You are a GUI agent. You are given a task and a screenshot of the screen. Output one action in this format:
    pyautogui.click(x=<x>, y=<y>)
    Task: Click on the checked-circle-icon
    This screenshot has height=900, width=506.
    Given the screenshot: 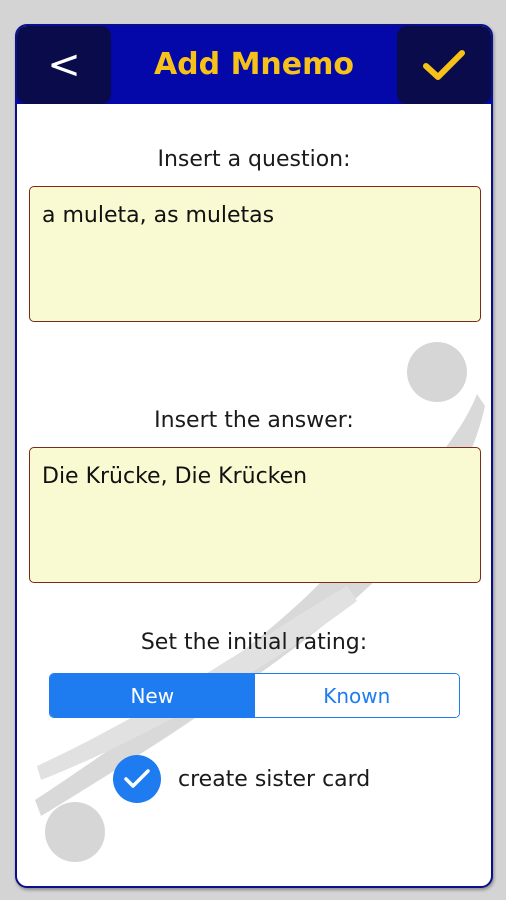 What is the action you would take?
    pyautogui.click(x=137, y=779)
    